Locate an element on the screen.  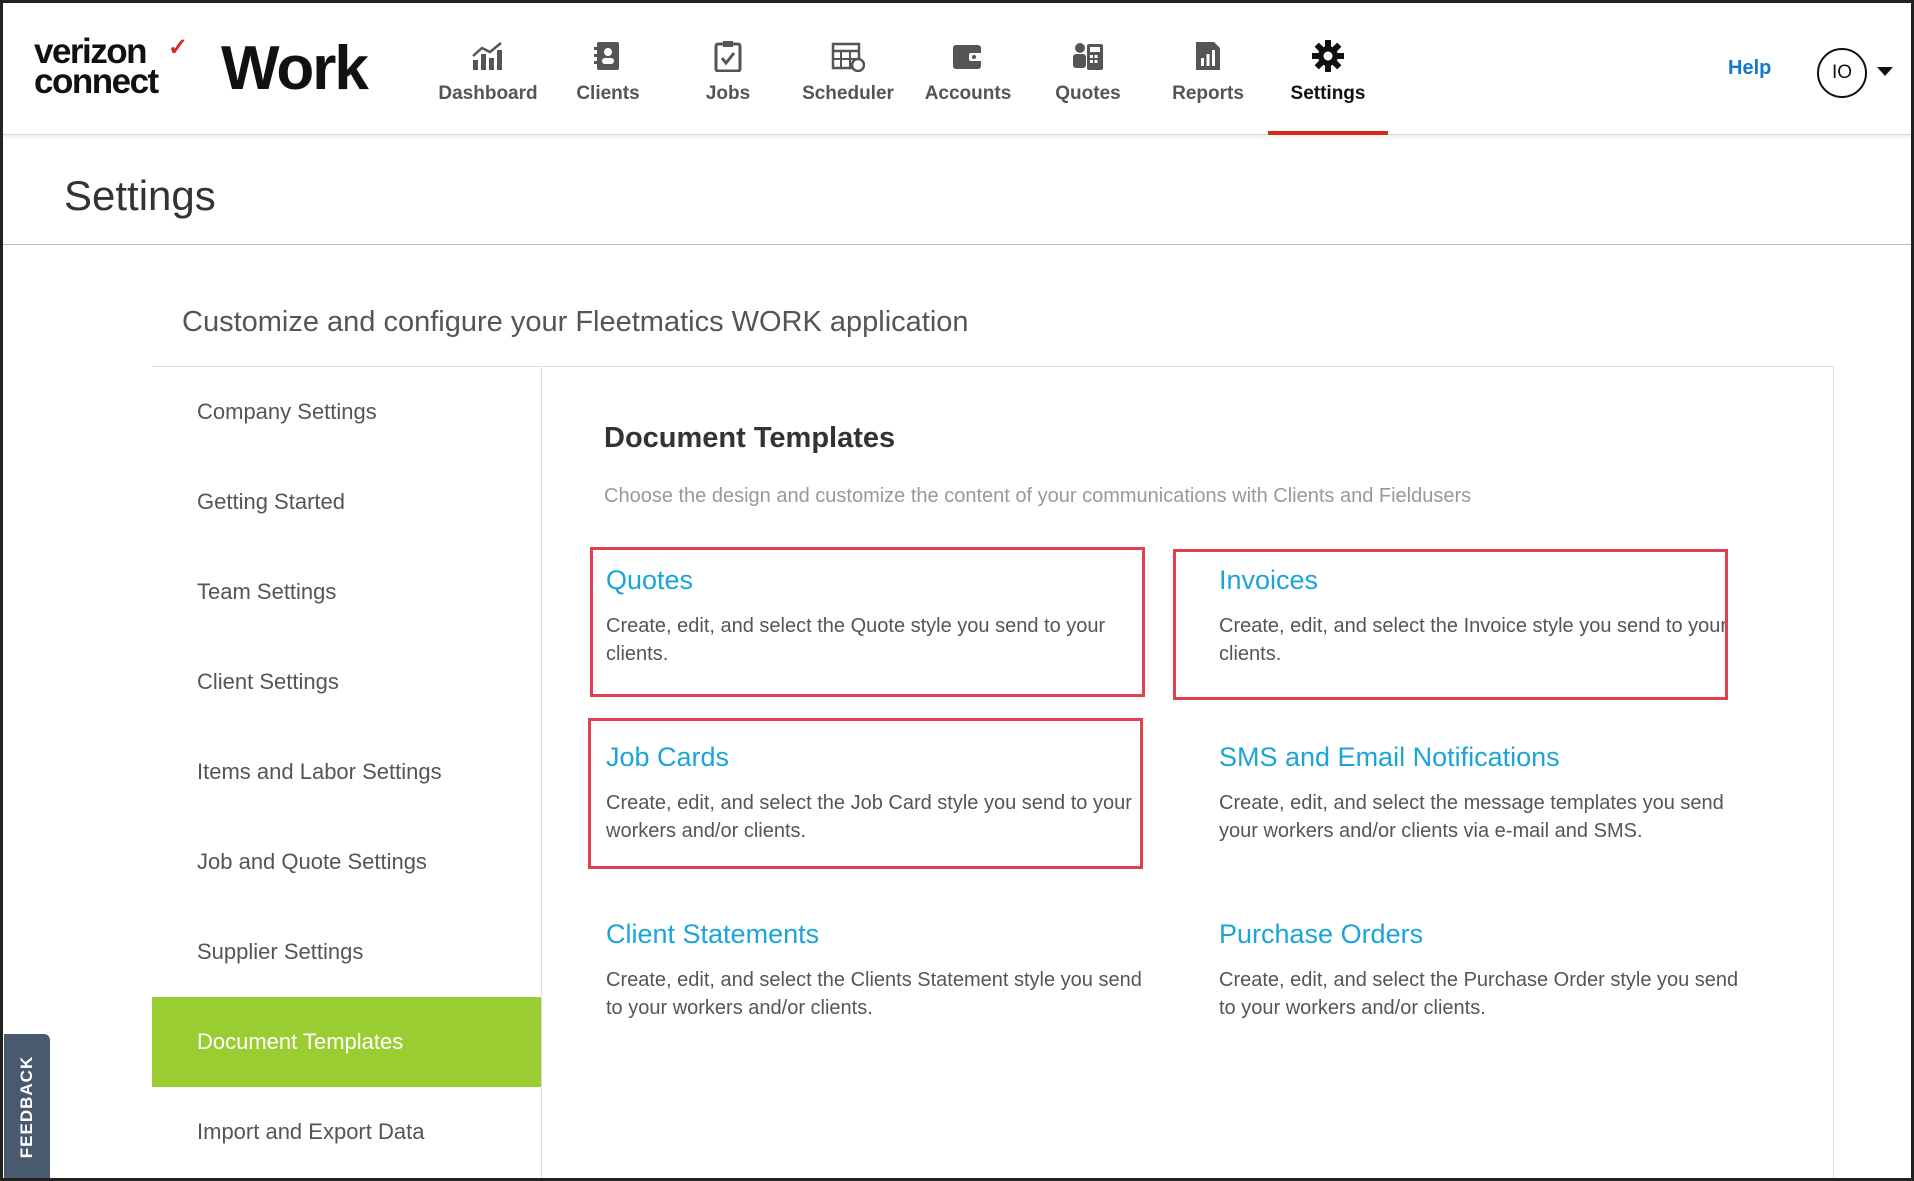
feedback-tab: FEEDBACK is located at coordinates (27, 1106).